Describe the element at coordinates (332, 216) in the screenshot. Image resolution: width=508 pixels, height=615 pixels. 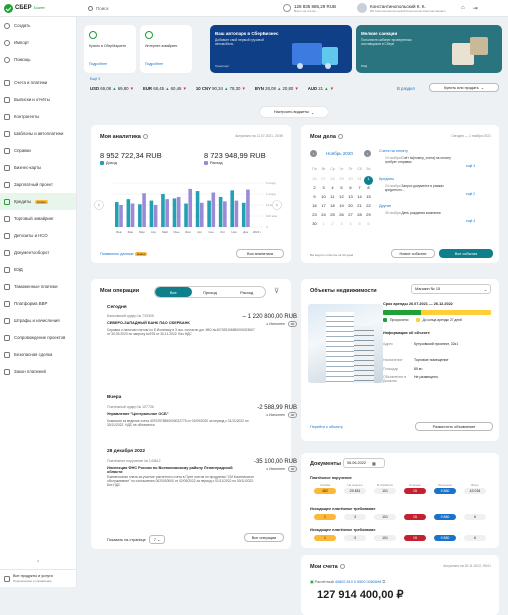
I see `calendar-day: 25` at that location.